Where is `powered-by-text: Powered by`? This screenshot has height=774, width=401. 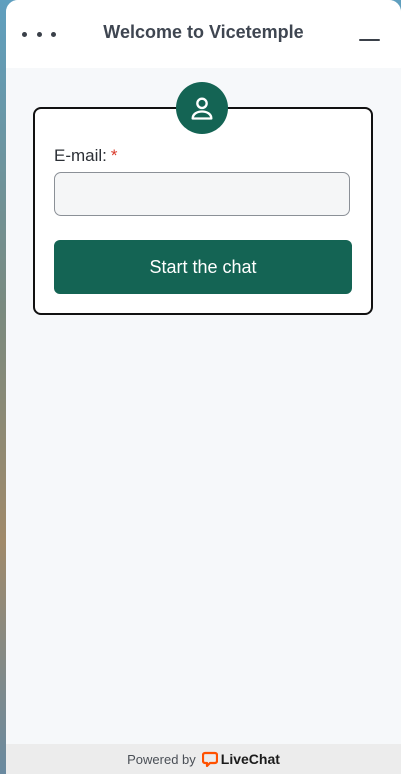
powered-by-text: Powered by is located at coordinates (161, 759).